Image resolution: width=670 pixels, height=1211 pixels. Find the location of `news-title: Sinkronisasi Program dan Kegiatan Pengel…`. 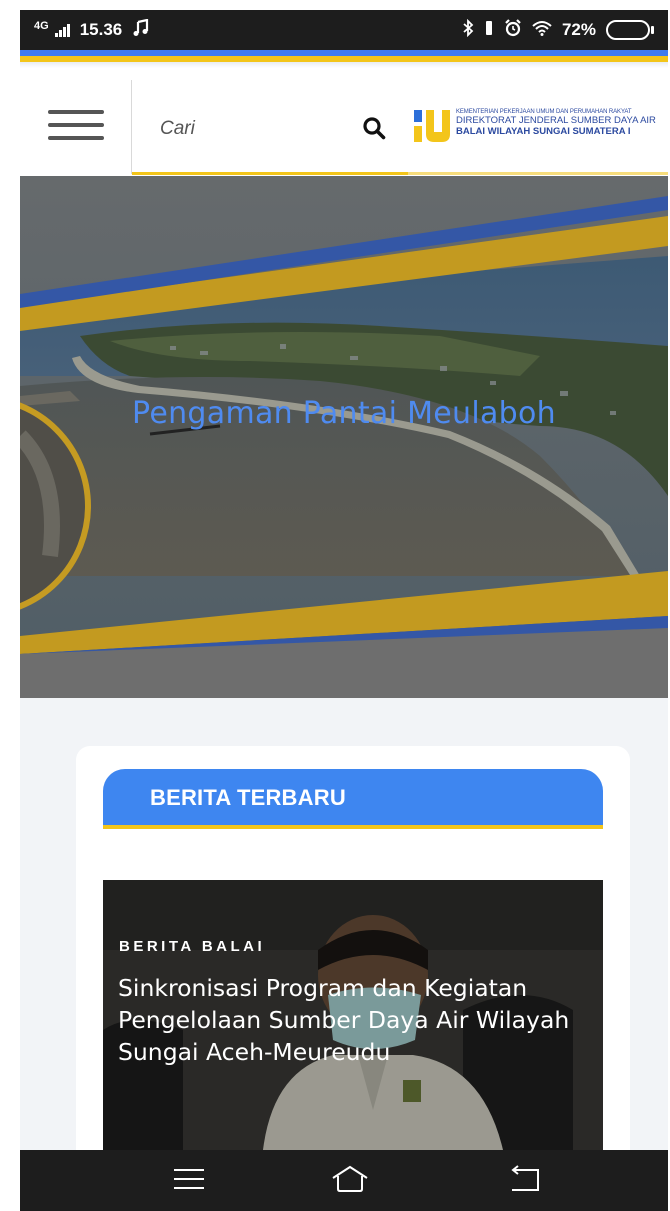

news-title: Sinkronisasi Program dan Kegiatan Pengel… is located at coordinates (355, 1020).